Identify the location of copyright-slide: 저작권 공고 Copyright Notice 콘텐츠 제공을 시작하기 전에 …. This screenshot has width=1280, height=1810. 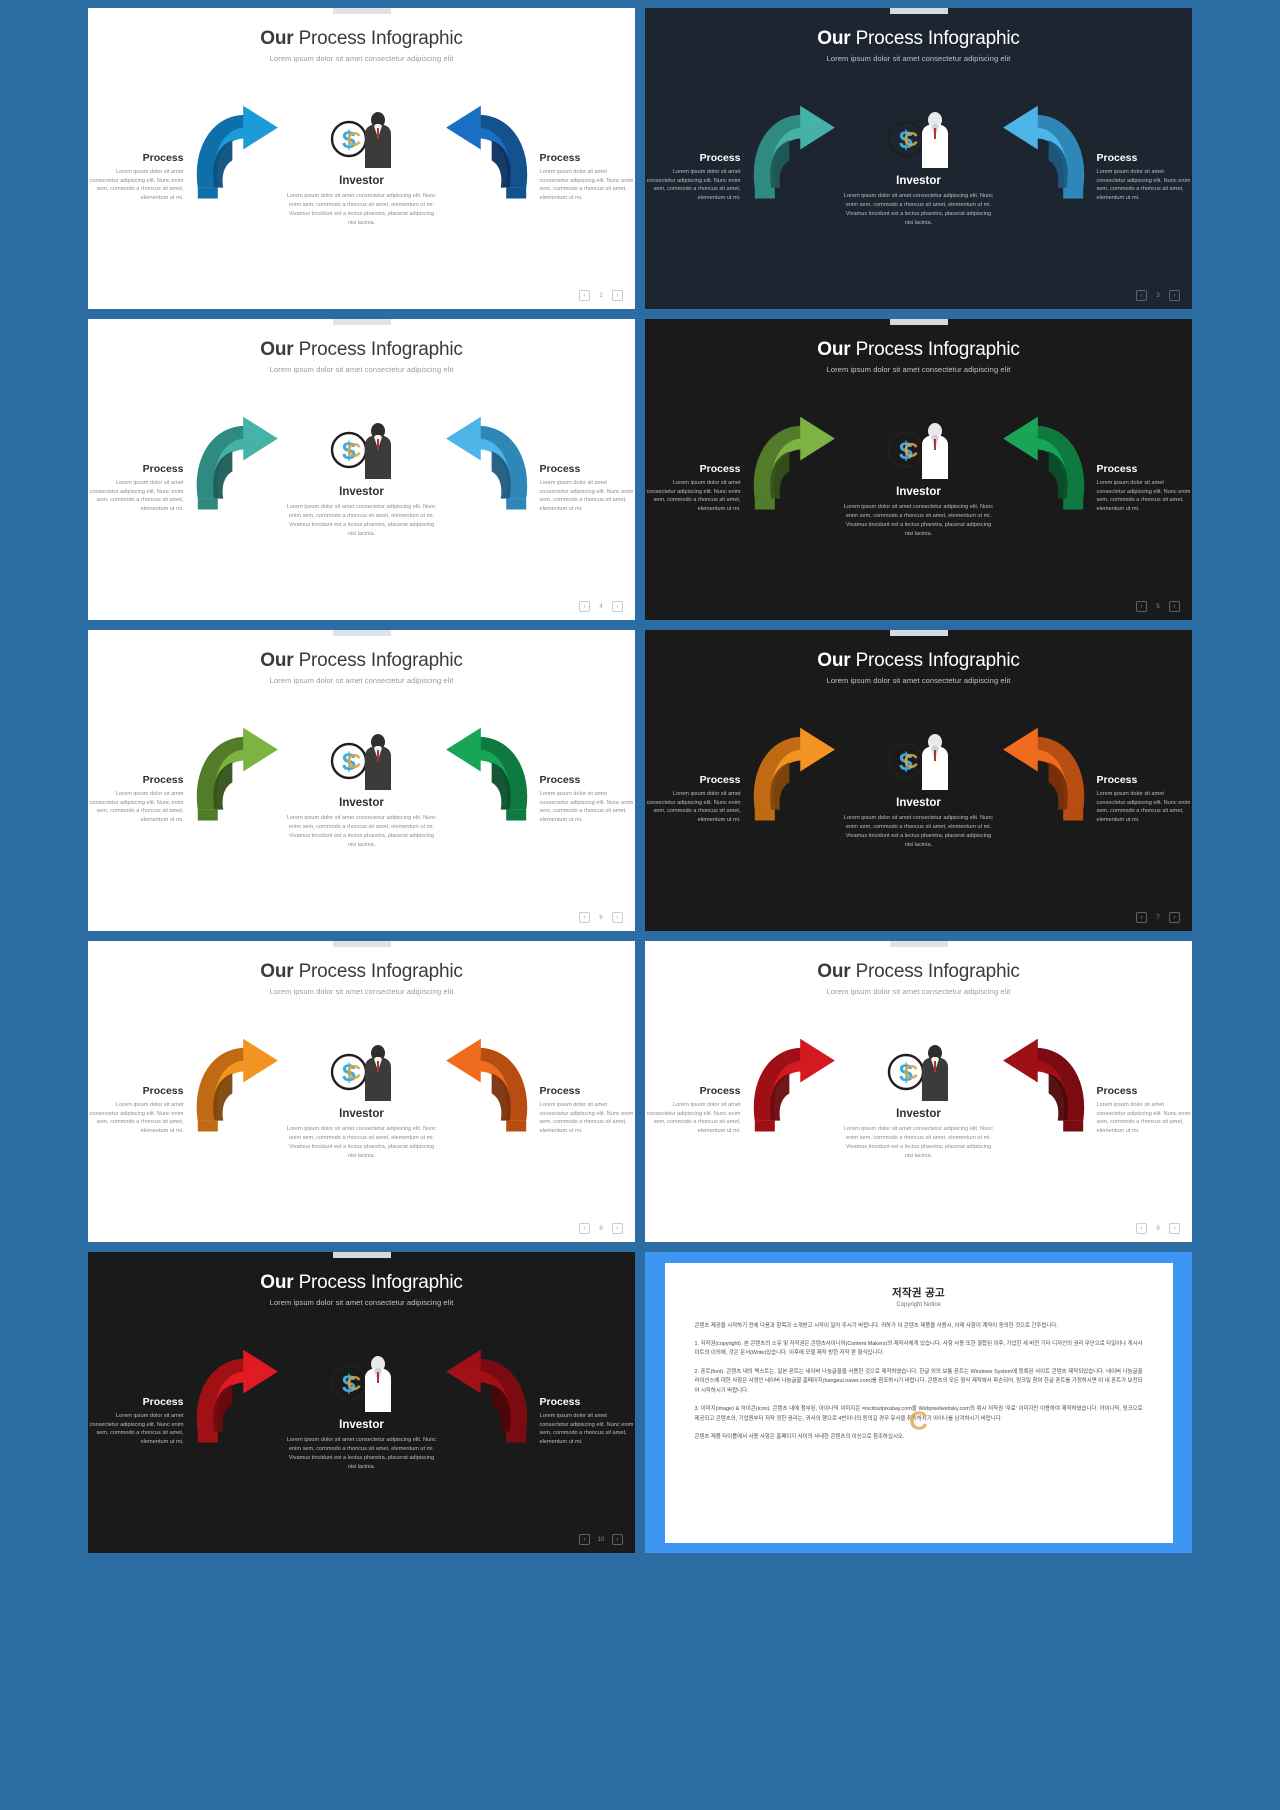
(918, 1402).